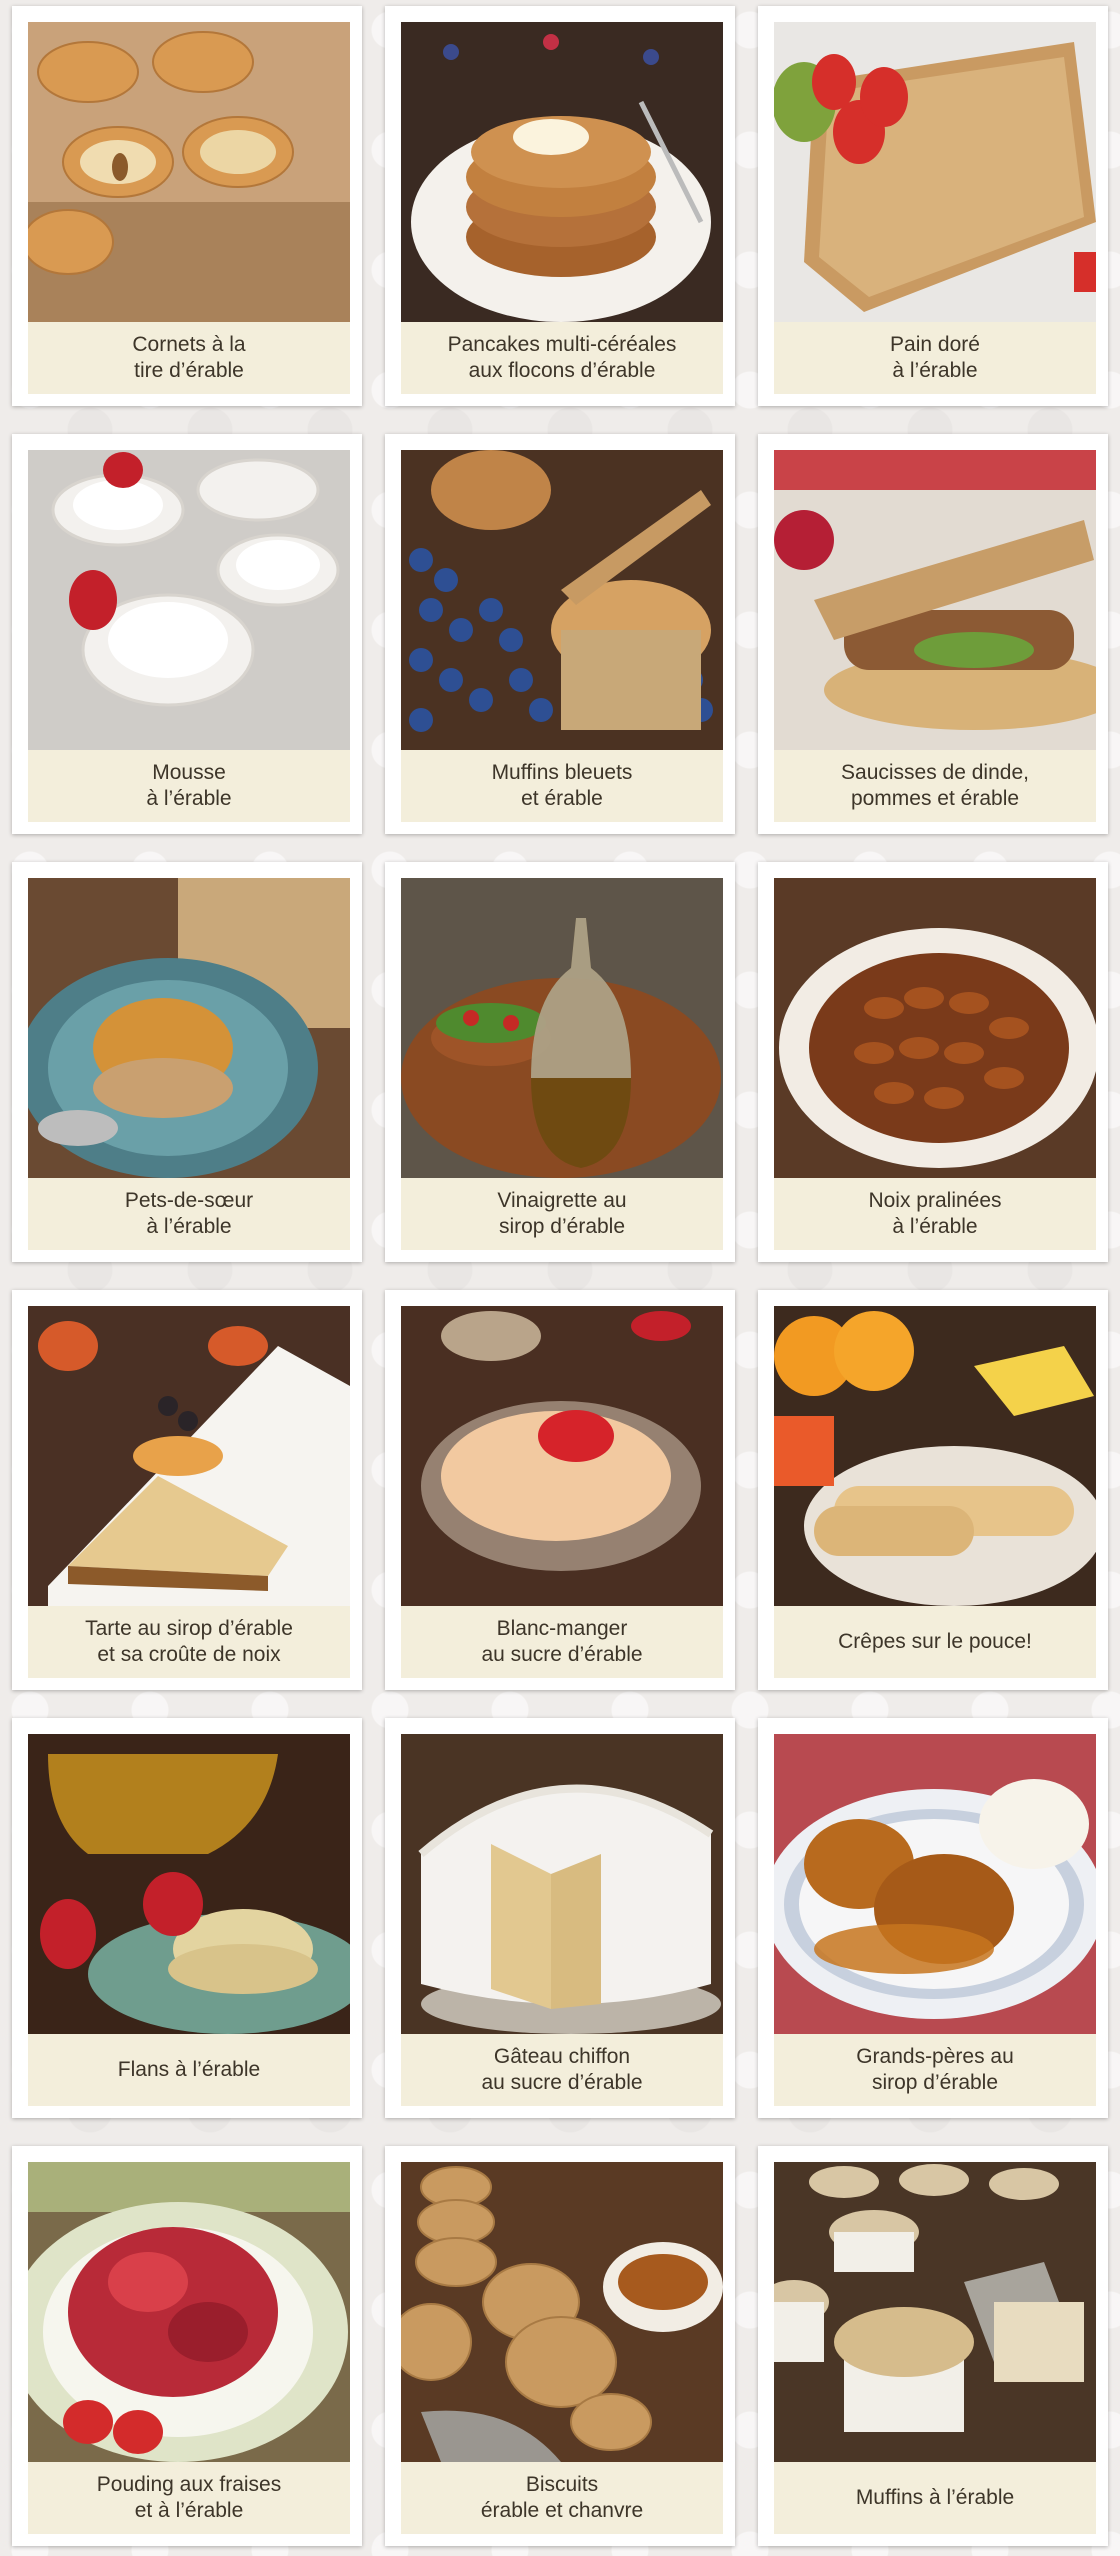  I want to click on recipe-card-pouding: Pouding aux fraises et à l’érable, so click(187, 2346).